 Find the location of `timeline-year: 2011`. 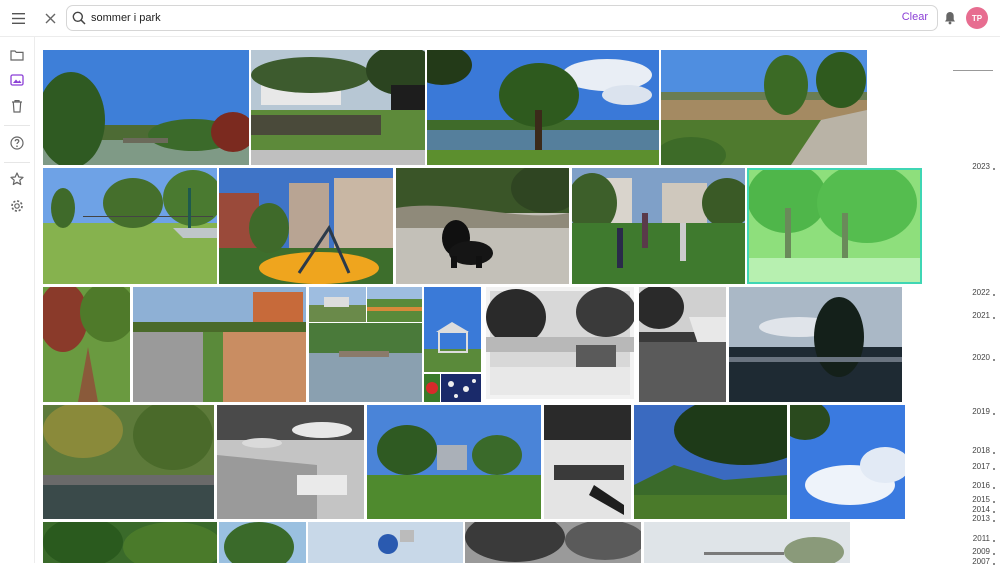

timeline-year: 2011 is located at coordinates (981, 538).